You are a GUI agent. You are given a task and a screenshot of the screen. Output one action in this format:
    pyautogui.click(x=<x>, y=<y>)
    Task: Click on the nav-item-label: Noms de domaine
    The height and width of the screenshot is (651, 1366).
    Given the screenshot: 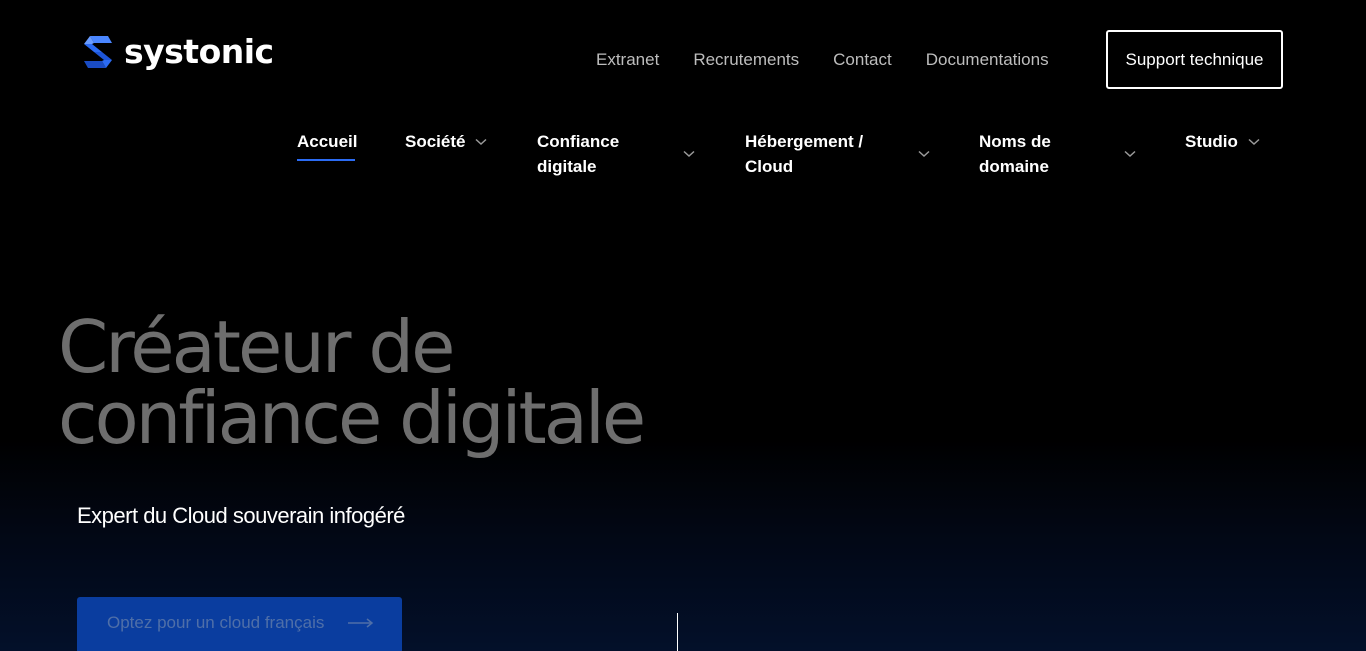 What is the action you would take?
    pyautogui.click(x=1051, y=154)
    